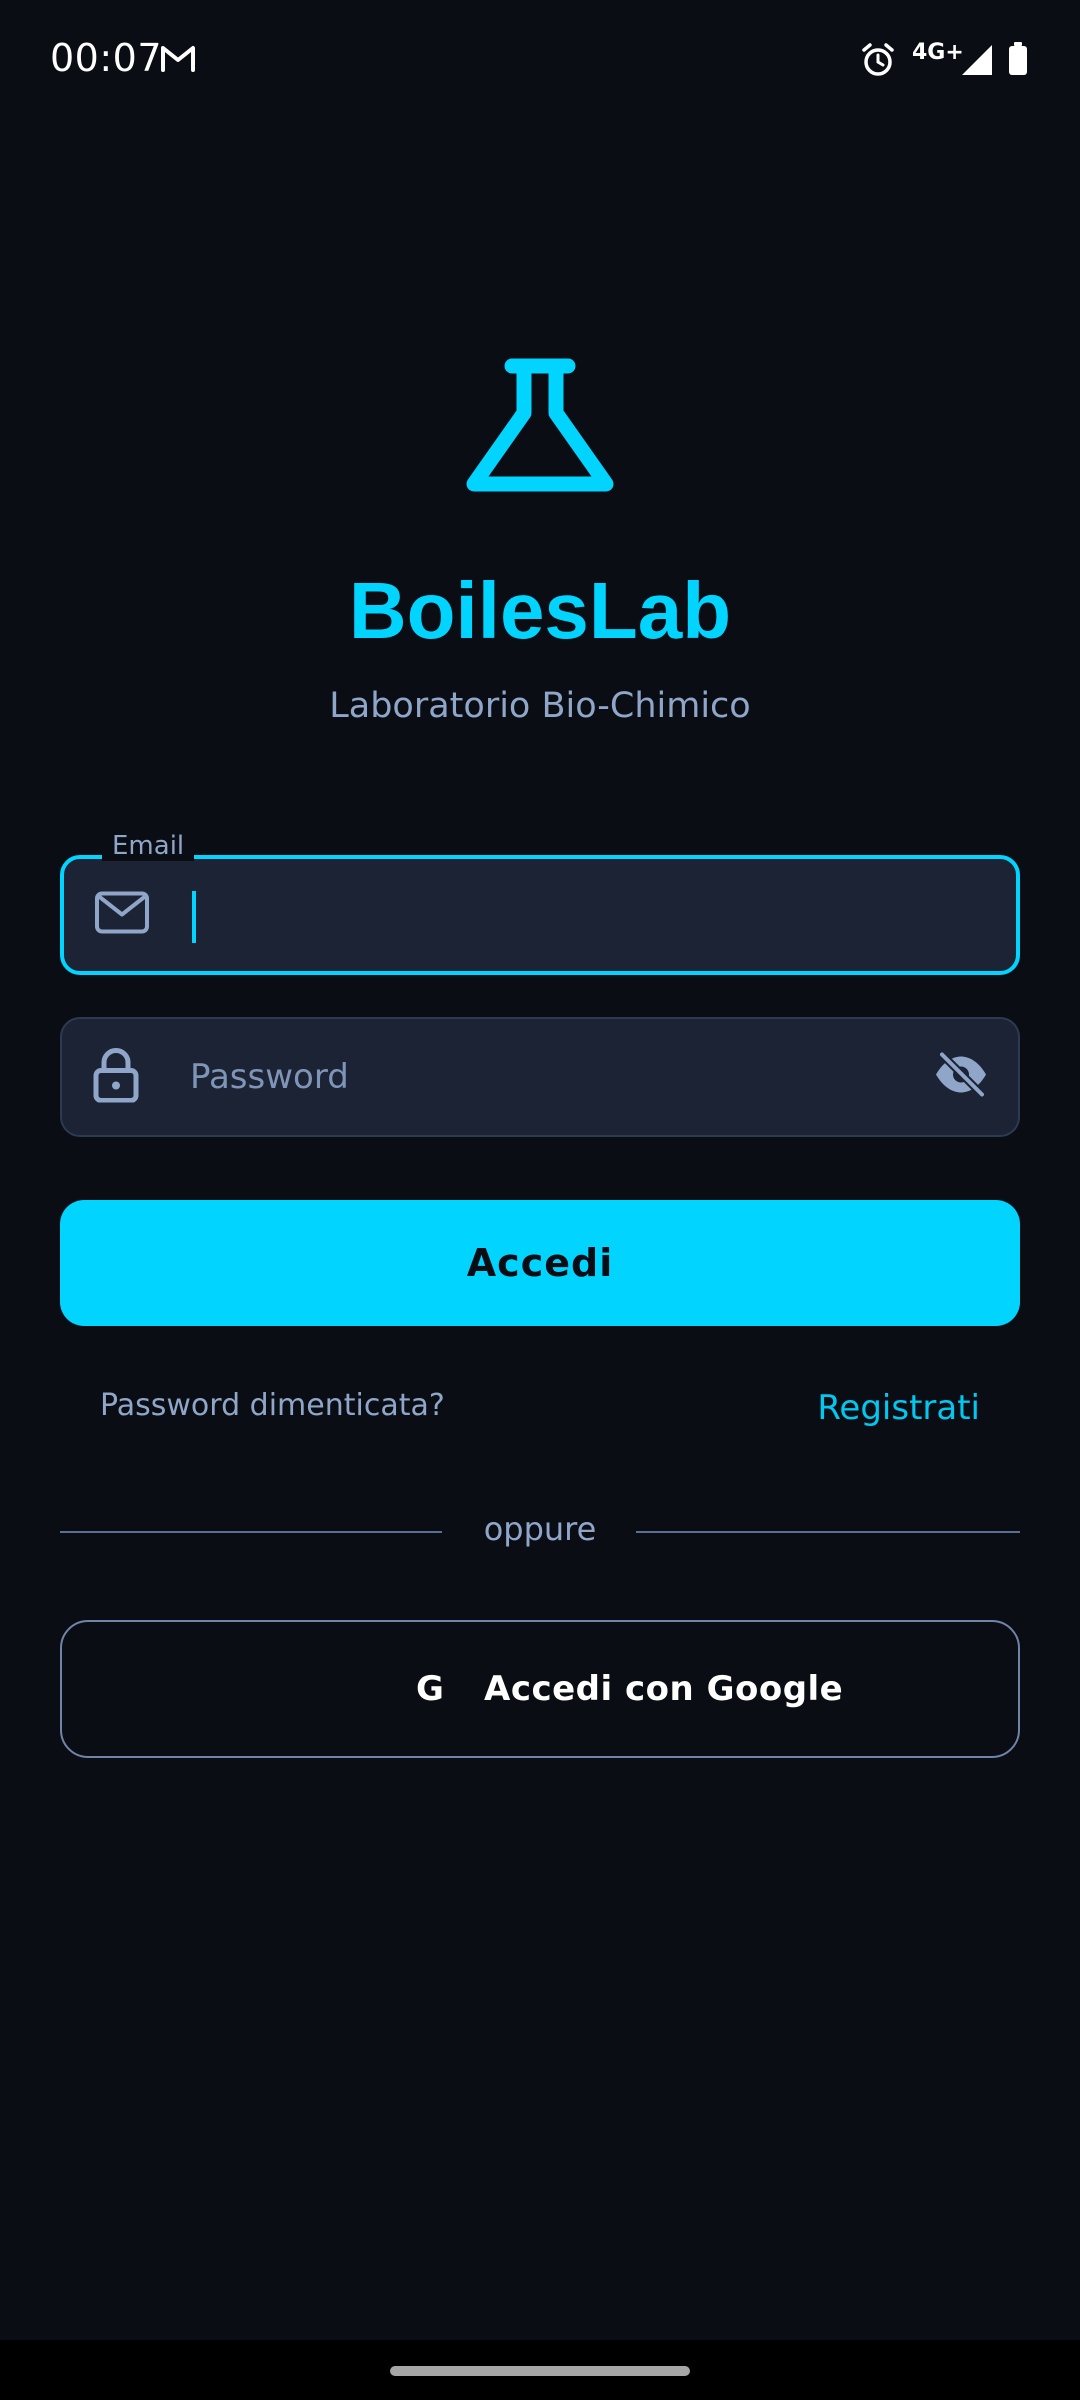 This screenshot has height=2400, width=1080. What do you see at coordinates (938, 52) in the screenshot?
I see `network-type: 4G+` at bounding box center [938, 52].